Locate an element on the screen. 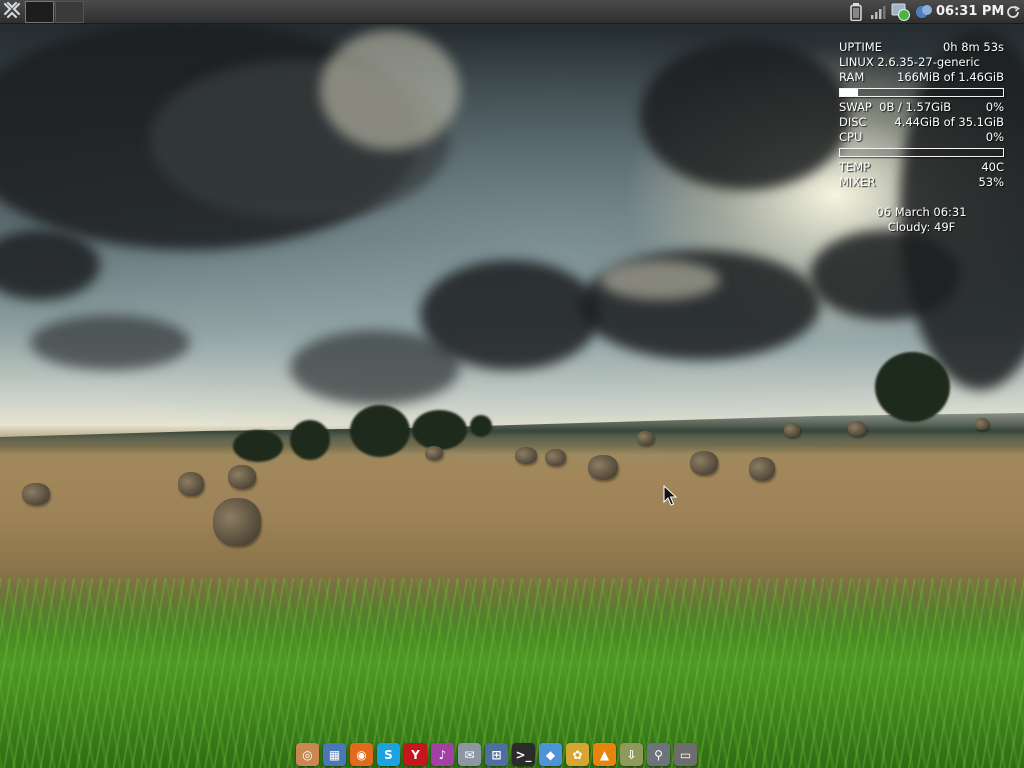 This screenshot has height=768, width=1024. ram-usage-bar is located at coordinates (921, 92).